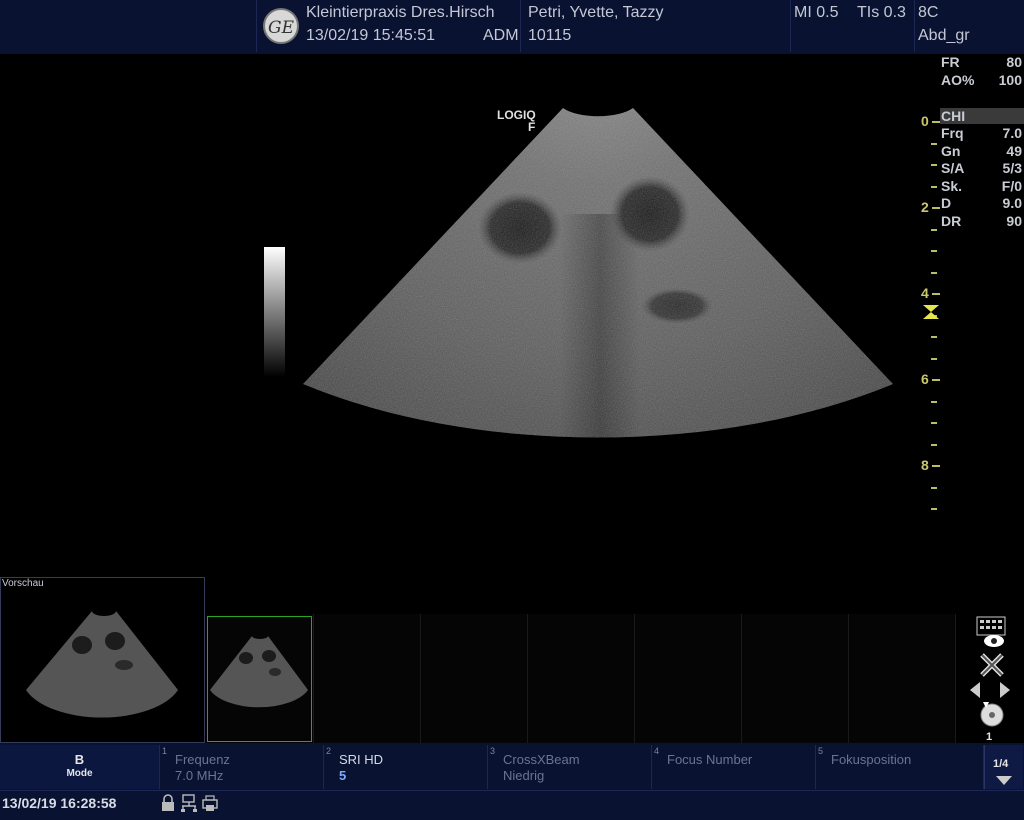 This screenshot has height=820, width=1024. Describe the element at coordinates (925, 207) in the screenshot. I see `depth-label: 2` at that location.